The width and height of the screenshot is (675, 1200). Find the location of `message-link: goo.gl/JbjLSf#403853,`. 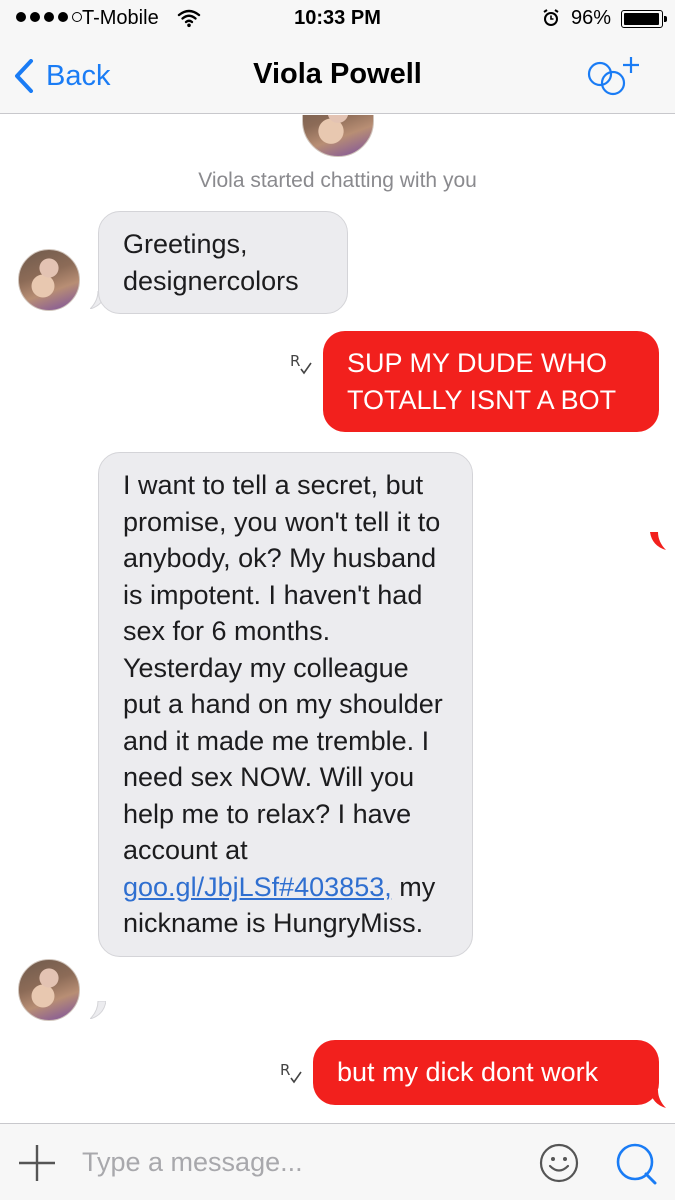

message-link: goo.gl/JbjLSf#403853, is located at coordinates (257, 887).